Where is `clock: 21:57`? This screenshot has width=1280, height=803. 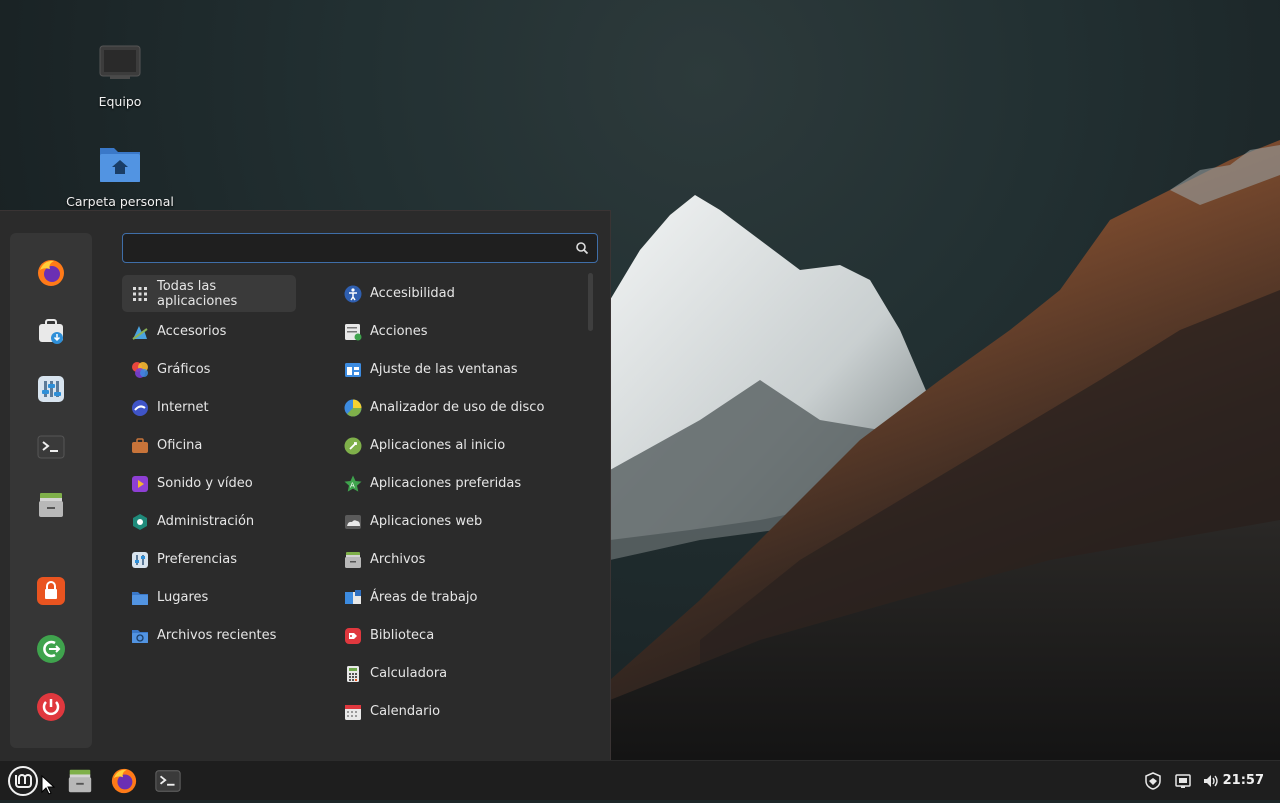
clock: 21:57 is located at coordinates (1243, 780).